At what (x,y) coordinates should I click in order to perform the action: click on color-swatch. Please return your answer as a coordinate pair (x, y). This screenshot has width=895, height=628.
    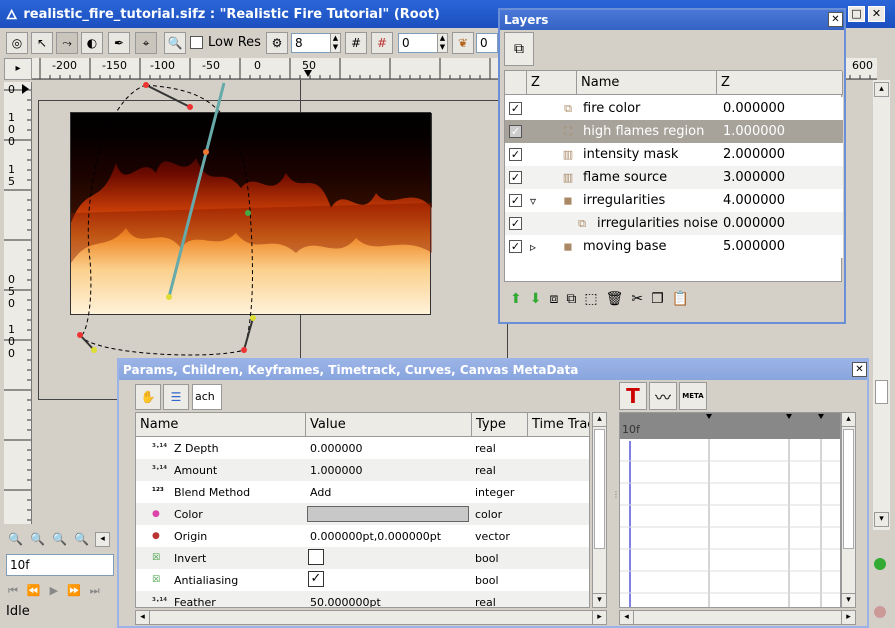
    Looking at the image, I should click on (388, 514).